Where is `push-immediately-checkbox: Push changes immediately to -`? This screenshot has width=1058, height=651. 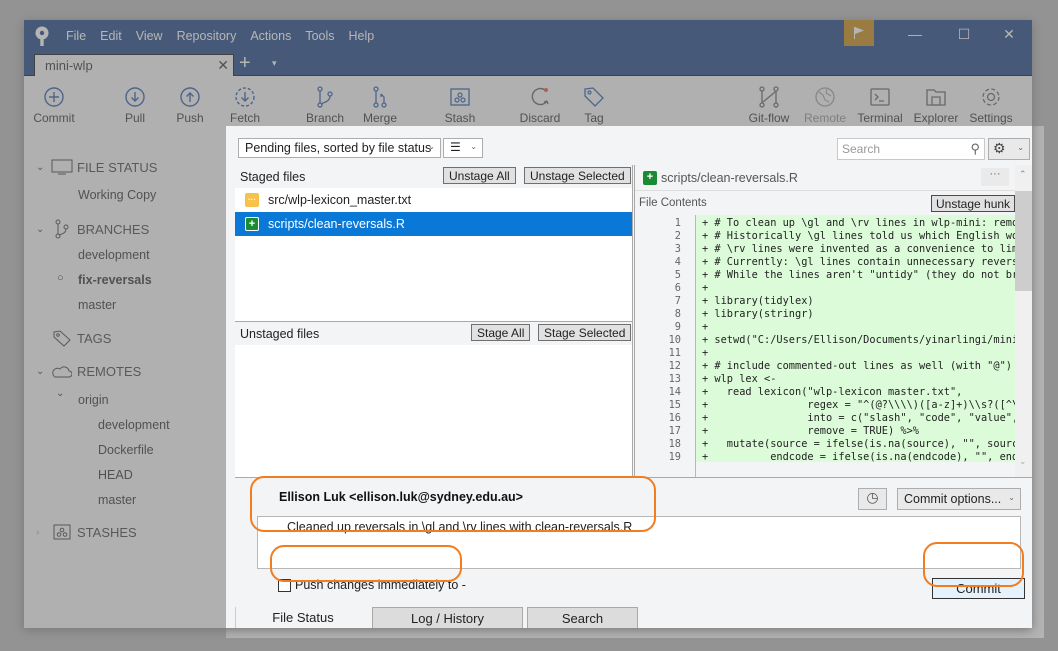 push-immediately-checkbox: Push changes immediately to - is located at coordinates (372, 585).